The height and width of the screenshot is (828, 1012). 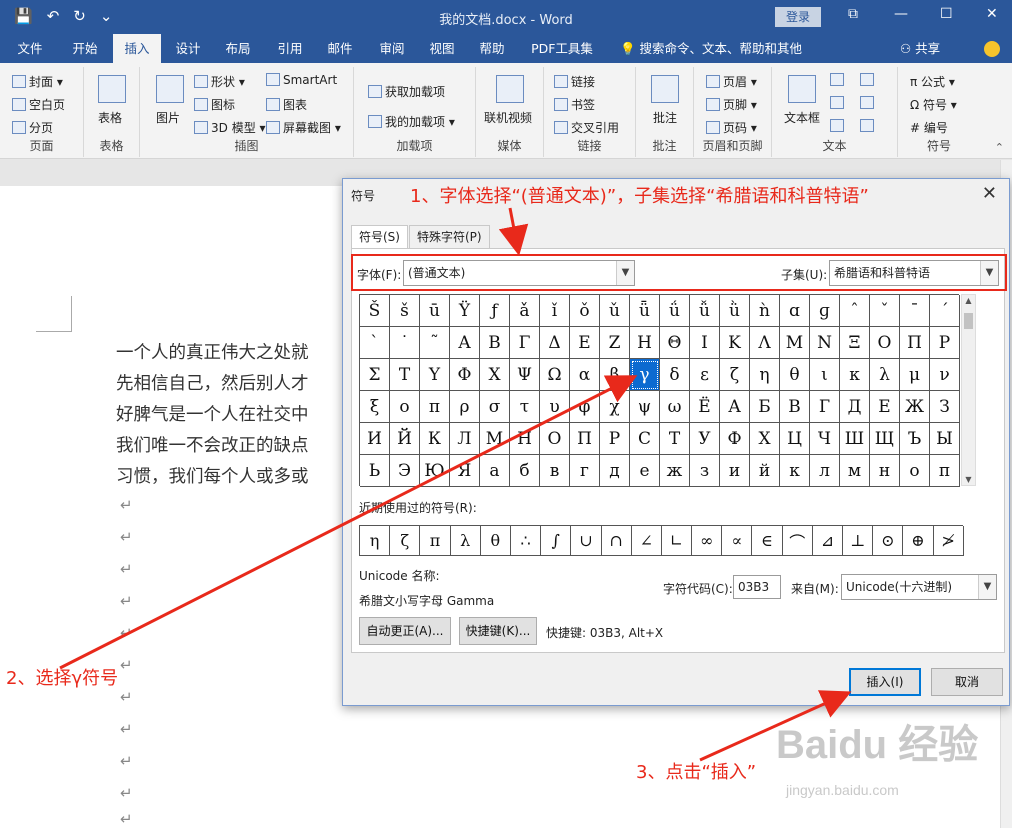 What do you see at coordinates (999, 147) in the screenshot?
I see `collapse-ribbon-icon: ⌃` at bounding box center [999, 147].